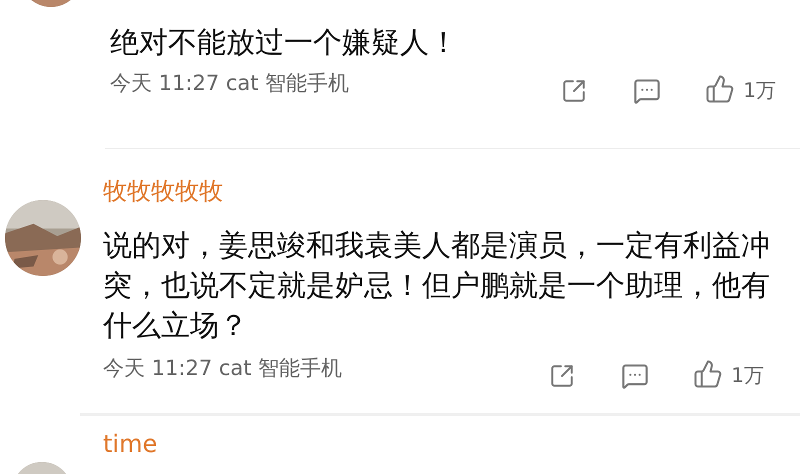 This screenshot has height=474, width=800. I want to click on username: 牧牧牧牧牧, so click(163, 191).